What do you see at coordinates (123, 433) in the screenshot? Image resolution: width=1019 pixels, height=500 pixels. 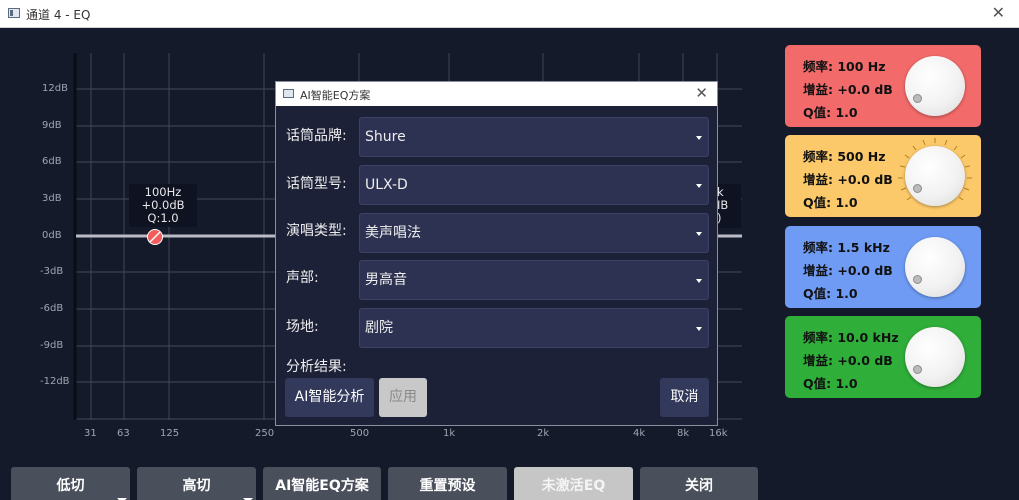 I see `x-tick-label: 63` at bounding box center [123, 433].